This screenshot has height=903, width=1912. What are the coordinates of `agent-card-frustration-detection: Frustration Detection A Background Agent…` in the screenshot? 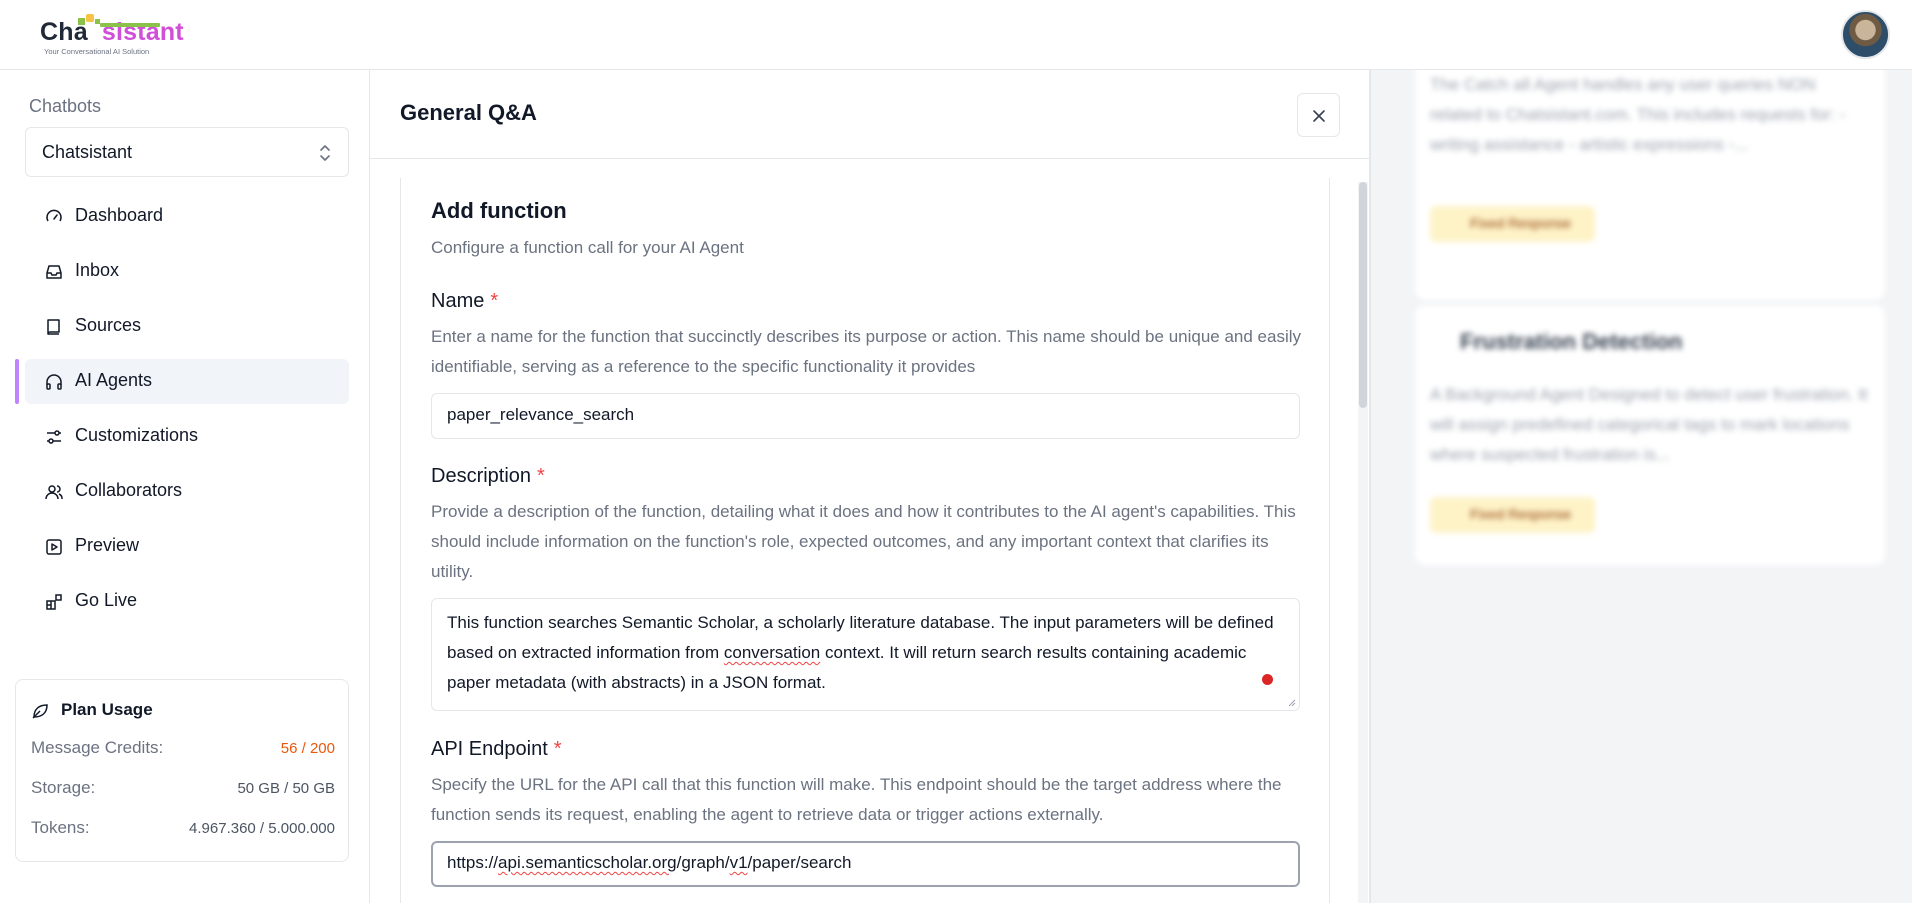 It's located at (1650, 435).